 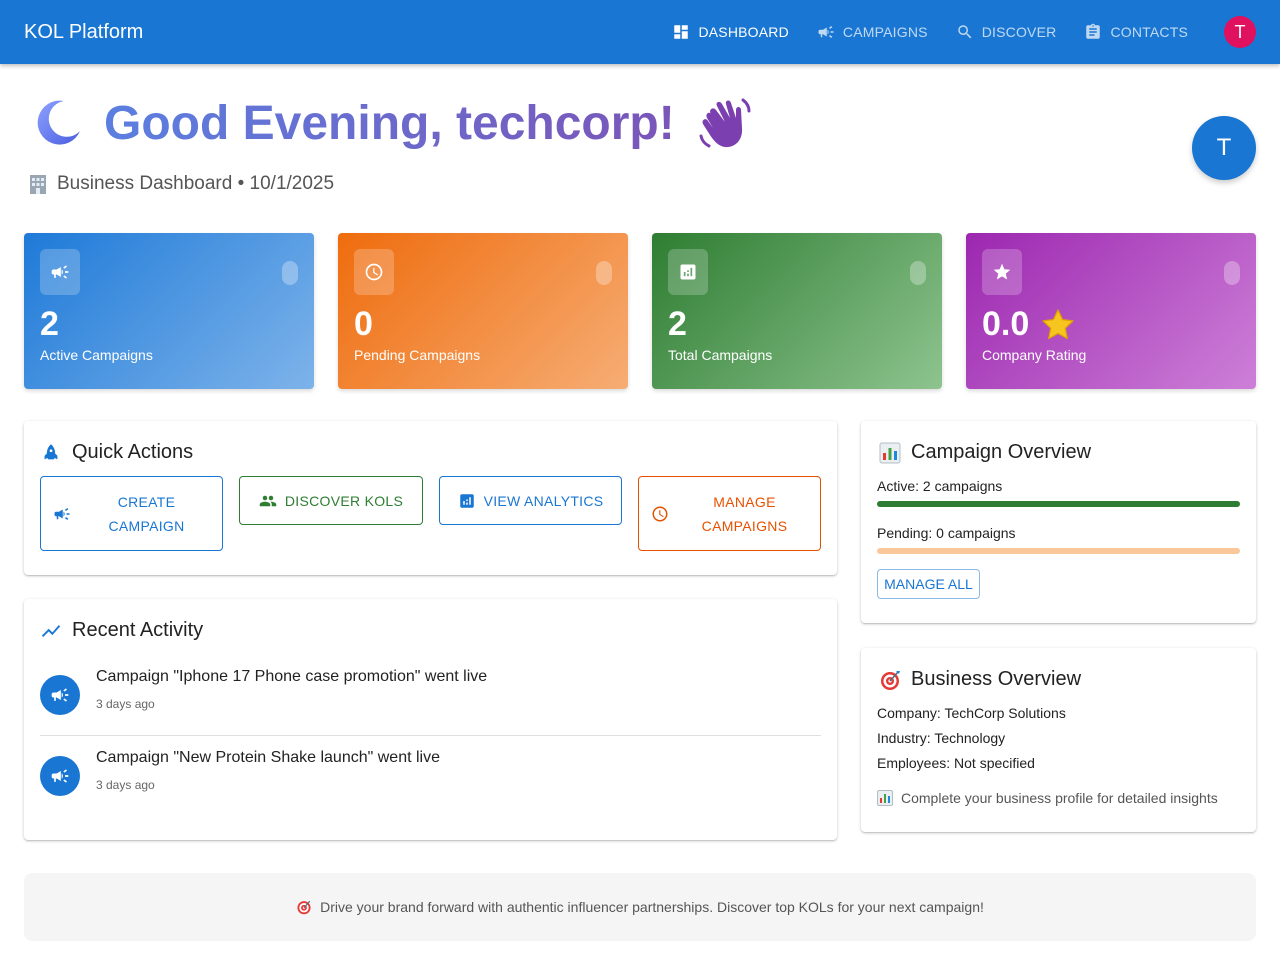 I want to click on divider, so click(x=430, y=735).